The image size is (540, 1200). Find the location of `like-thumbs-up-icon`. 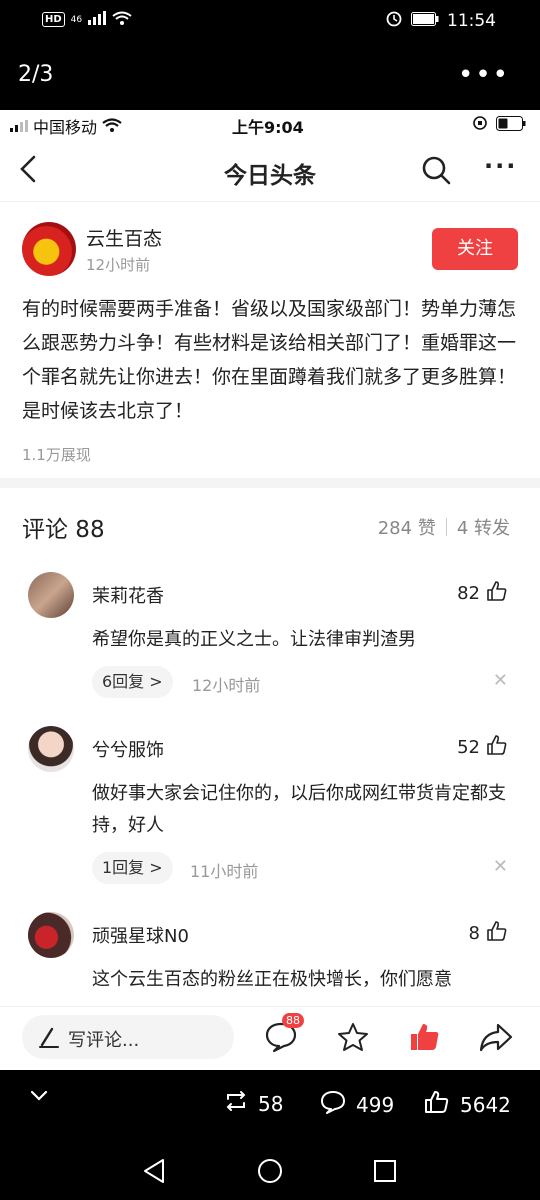

like-thumbs-up-icon is located at coordinates (425, 1039).